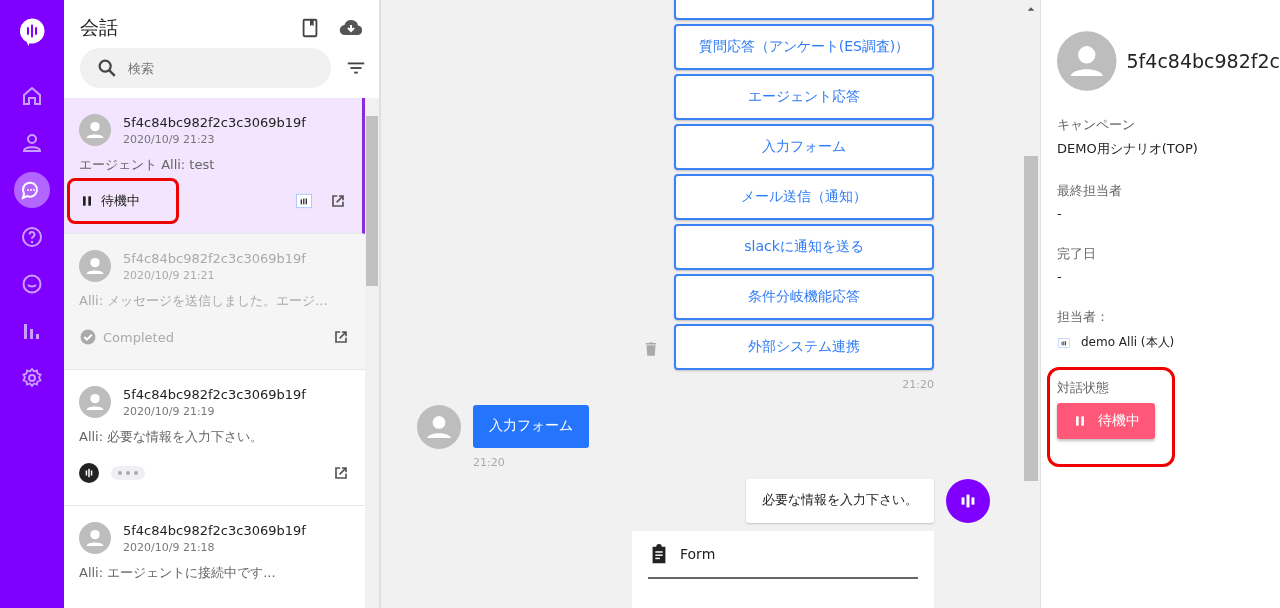  I want to click on option-button: 入力フォーム, so click(804, 147).